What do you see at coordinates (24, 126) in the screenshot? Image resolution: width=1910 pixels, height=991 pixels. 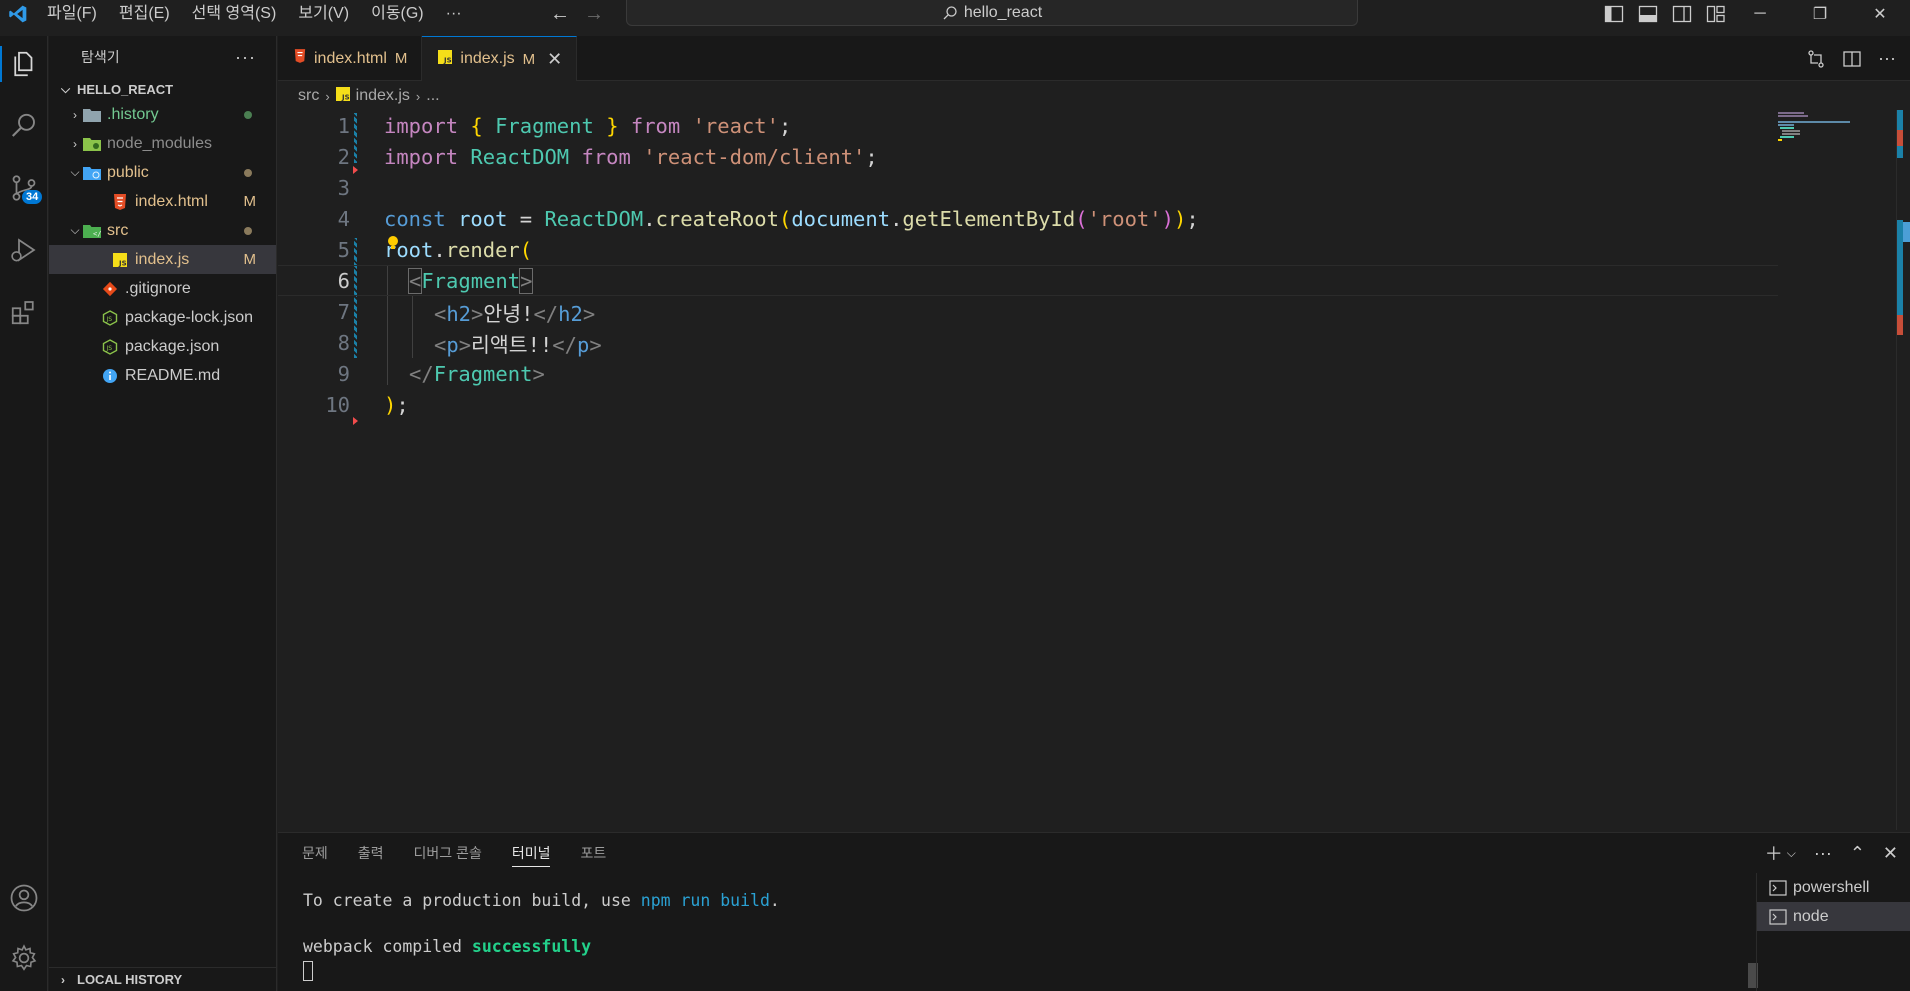 I see `search-activity-icon` at bounding box center [24, 126].